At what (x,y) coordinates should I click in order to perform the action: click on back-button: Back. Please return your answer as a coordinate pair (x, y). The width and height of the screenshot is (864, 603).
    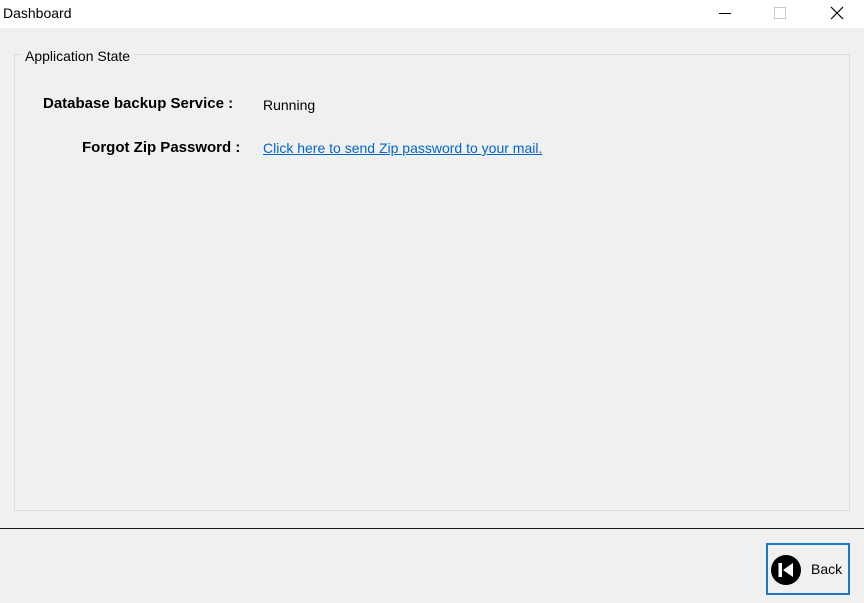
    Looking at the image, I should click on (808, 569).